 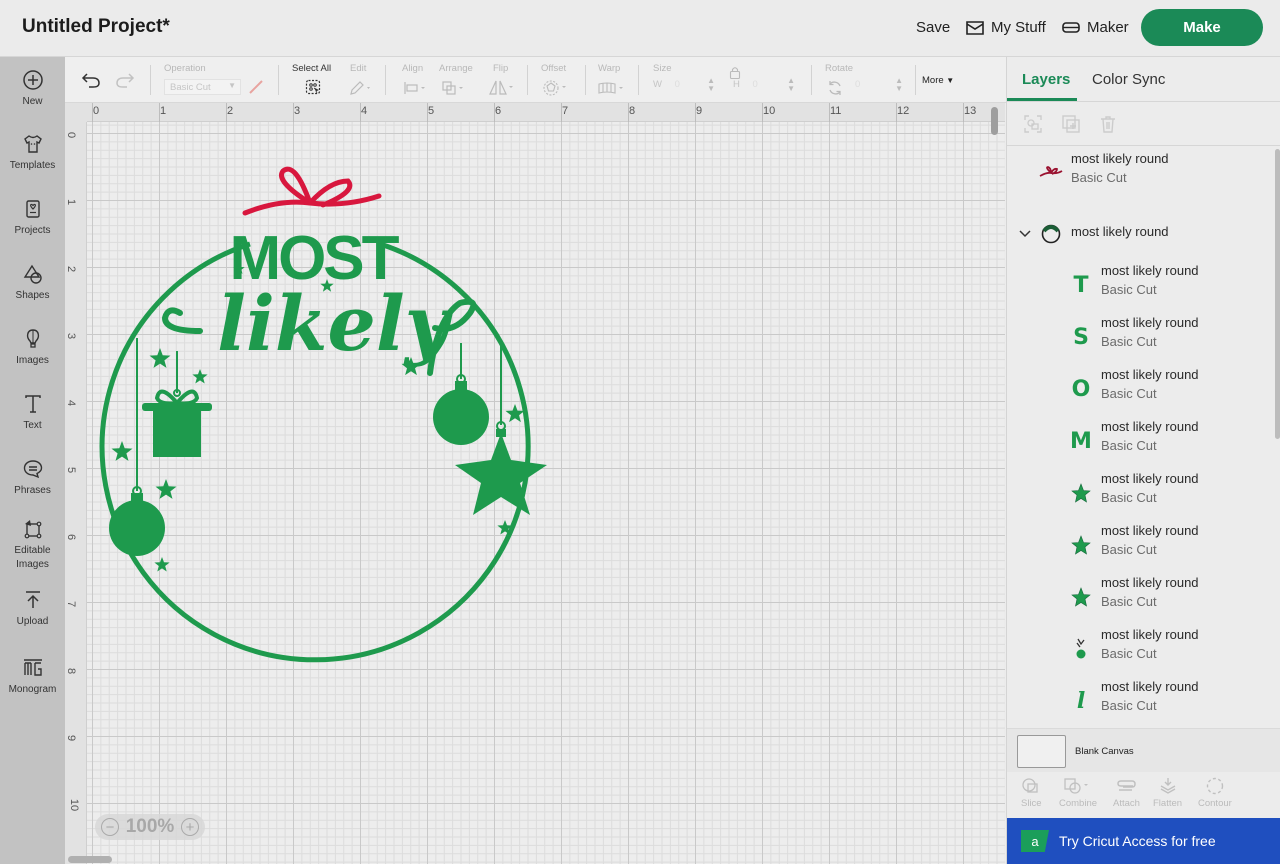 What do you see at coordinates (32, 609) in the screenshot?
I see `nav-upload: Upload` at bounding box center [32, 609].